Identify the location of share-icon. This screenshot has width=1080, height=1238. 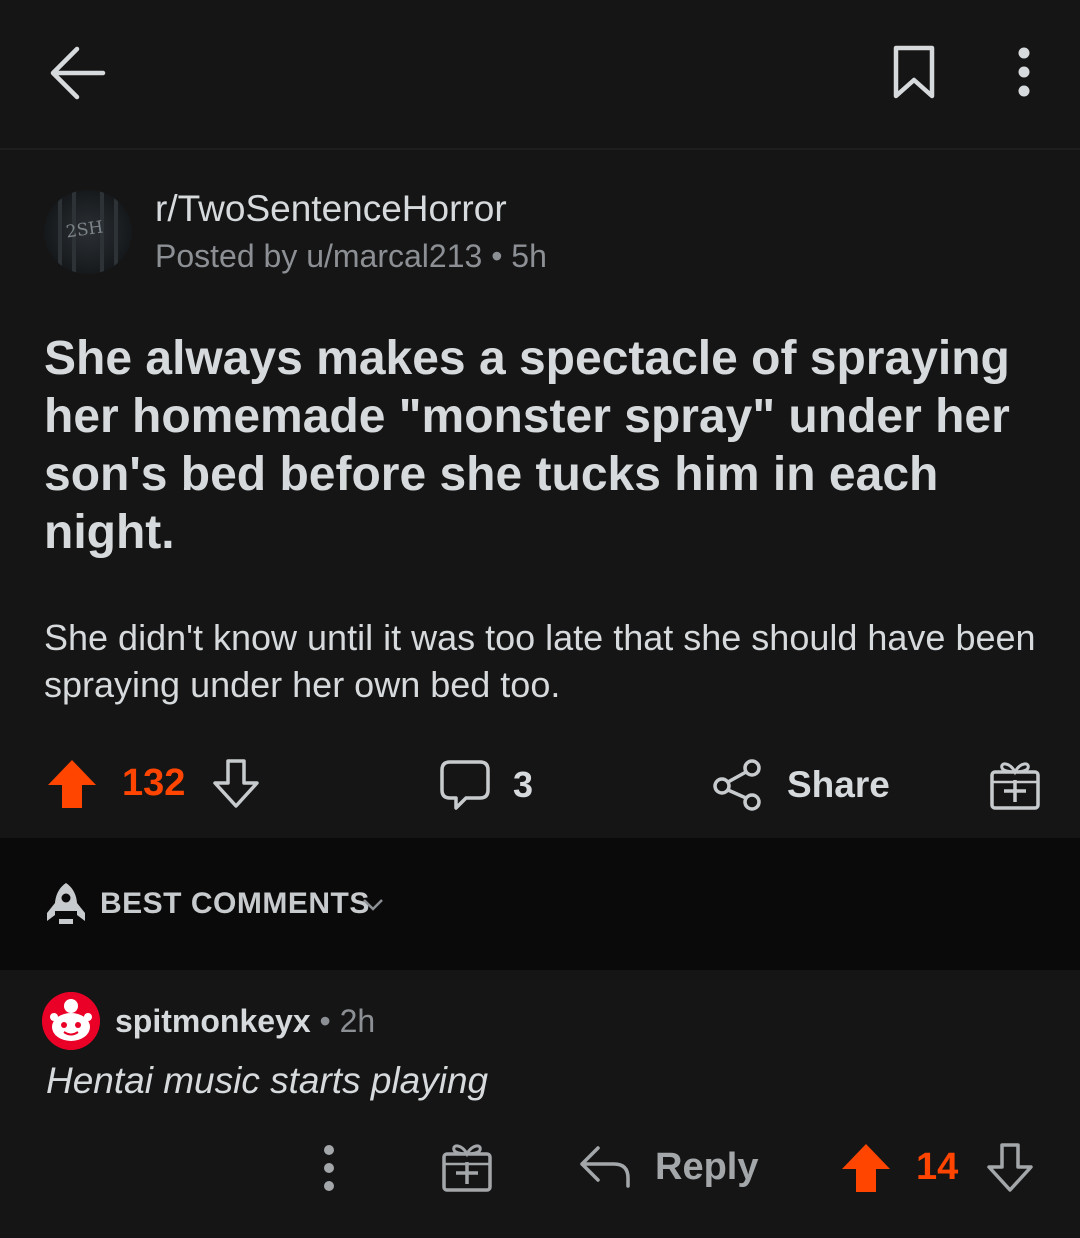
(737, 785).